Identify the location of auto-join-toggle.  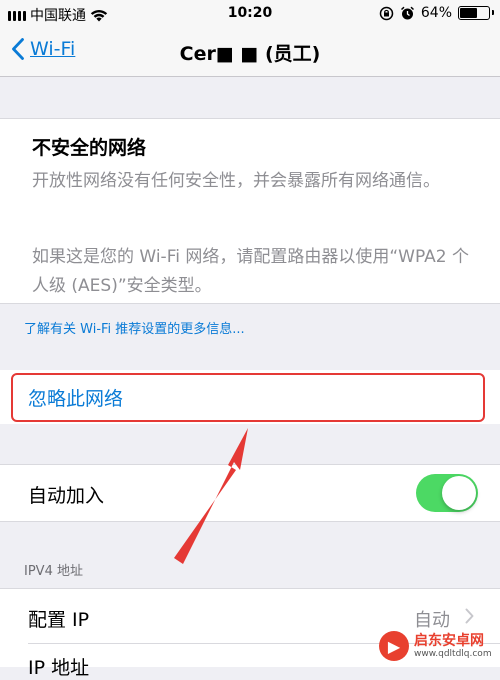
(447, 493).